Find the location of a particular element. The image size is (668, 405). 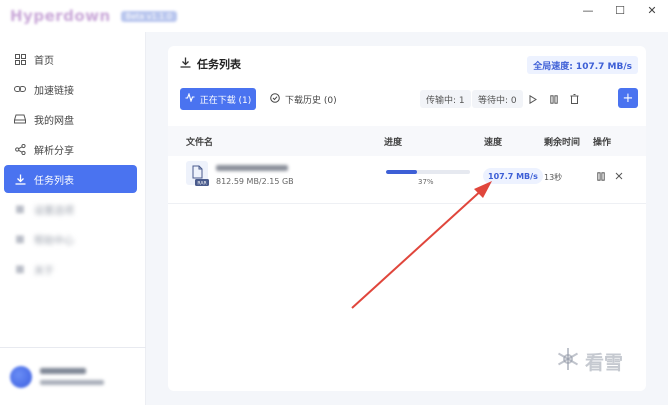

user-profile is located at coordinates (73, 376).